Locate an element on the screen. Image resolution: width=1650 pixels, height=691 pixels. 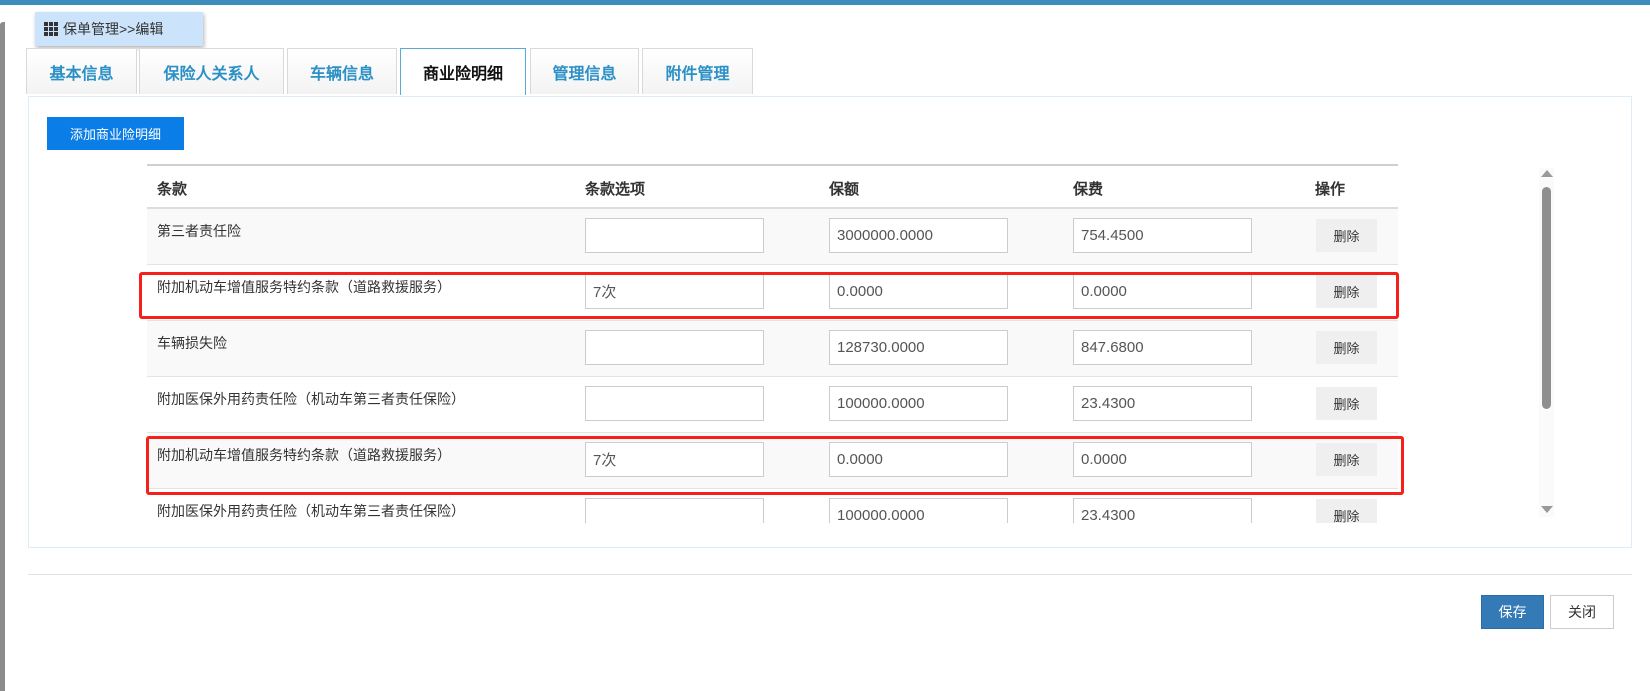
table-row: 第三者责任险 3000000.0000 754.4500 删除 is located at coordinates (772, 237).